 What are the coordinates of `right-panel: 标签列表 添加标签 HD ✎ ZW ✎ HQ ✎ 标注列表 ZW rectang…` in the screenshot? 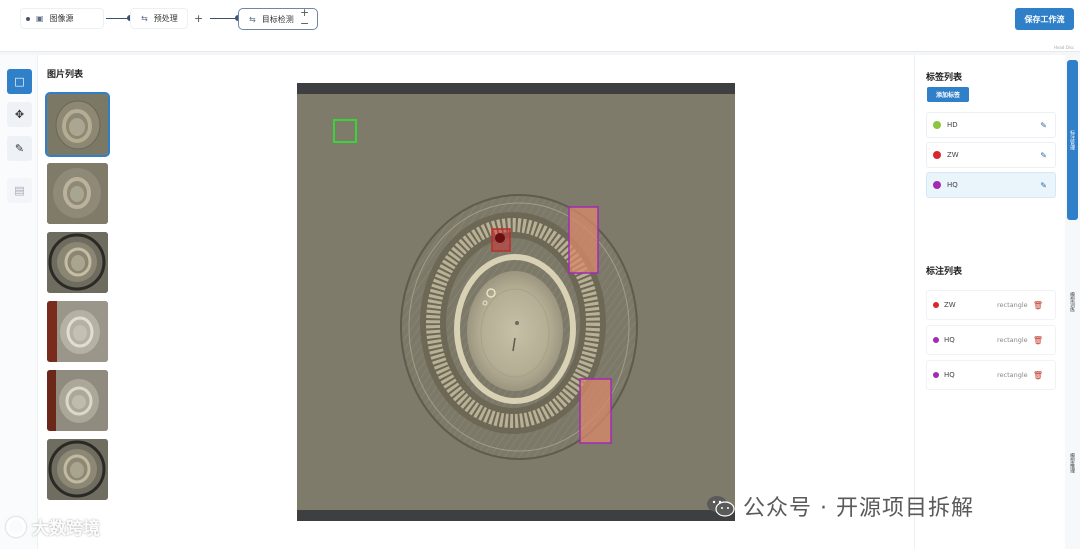 It's located at (989, 302).